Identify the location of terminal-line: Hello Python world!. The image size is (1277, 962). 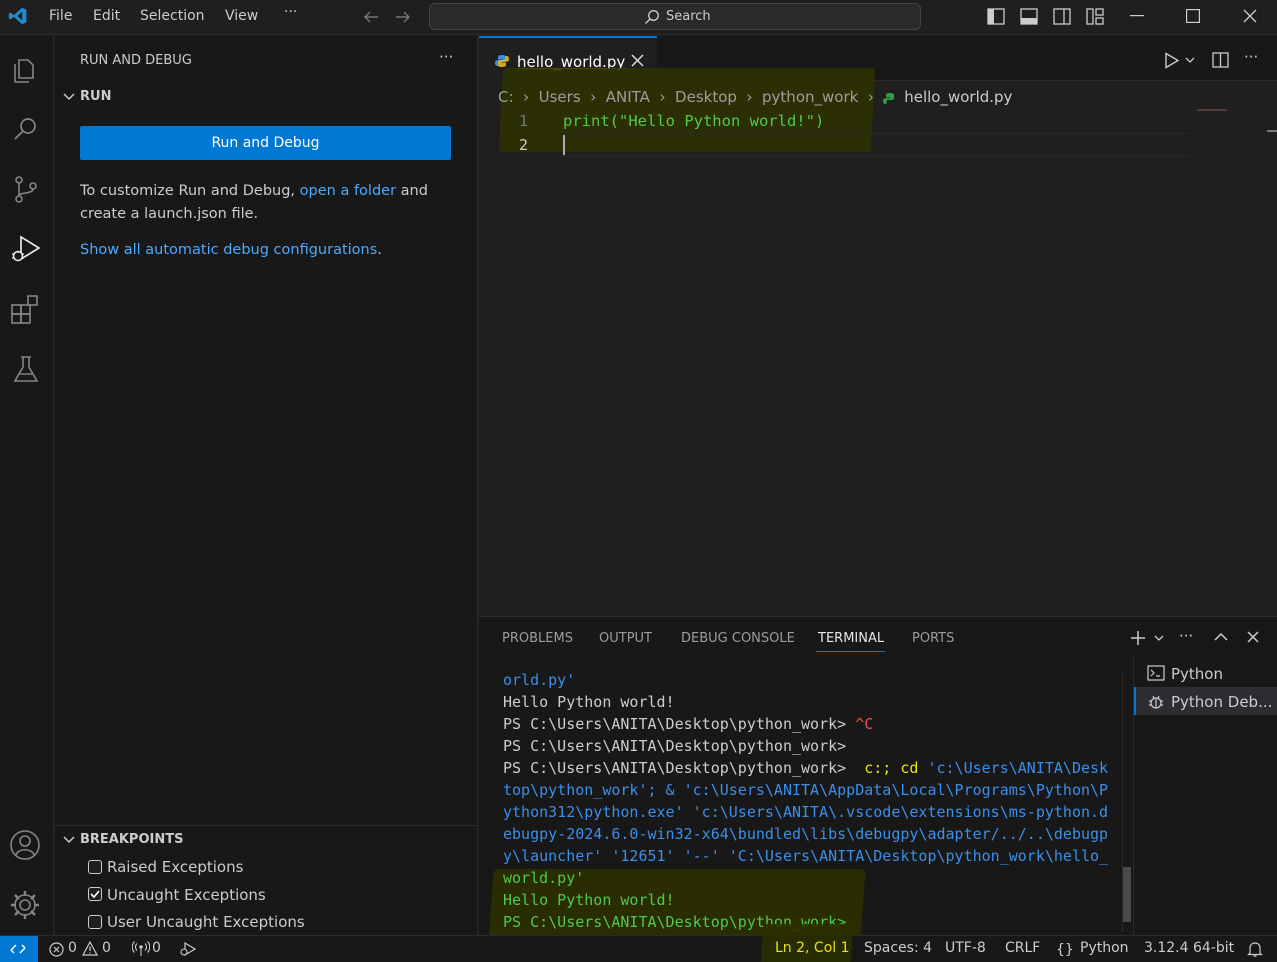
(589, 900).